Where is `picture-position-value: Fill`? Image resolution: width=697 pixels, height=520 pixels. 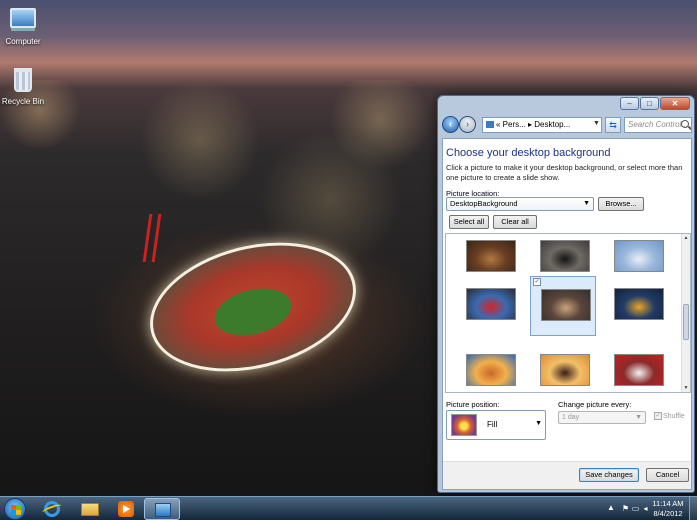 picture-position-value: Fill is located at coordinates (492, 424).